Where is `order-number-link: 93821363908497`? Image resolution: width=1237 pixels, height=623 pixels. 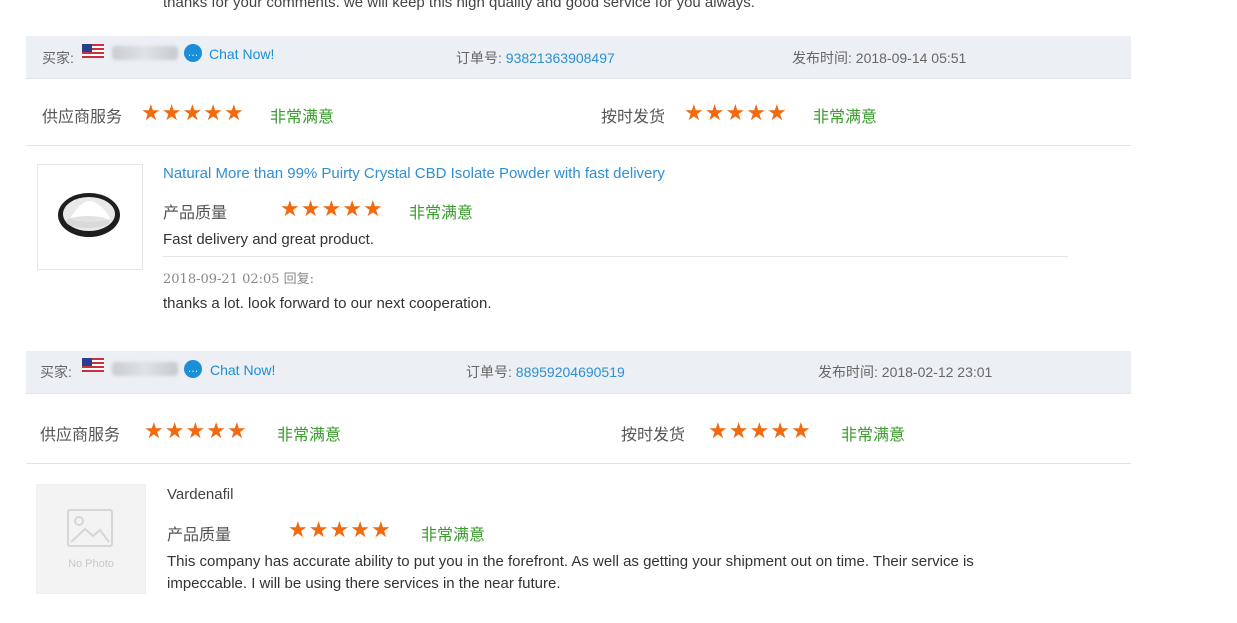 order-number-link: 93821363908497 is located at coordinates (560, 58).